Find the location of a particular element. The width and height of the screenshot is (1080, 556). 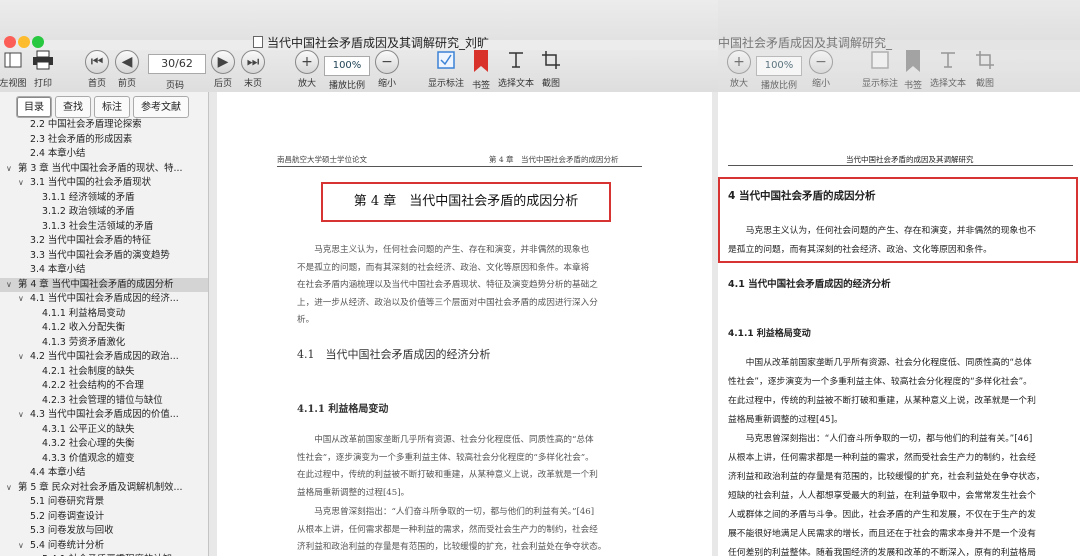

toc-item: 3.1.3 社会生活领域的矛盾 is located at coordinates (104, 227).